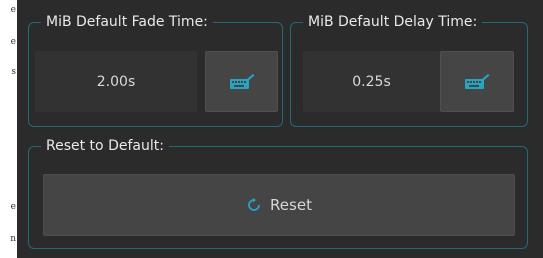 The height and width of the screenshot is (258, 543). What do you see at coordinates (105, 146) in the screenshot?
I see `reset-title: Reset to Default:` at bounding box center [105, 146].